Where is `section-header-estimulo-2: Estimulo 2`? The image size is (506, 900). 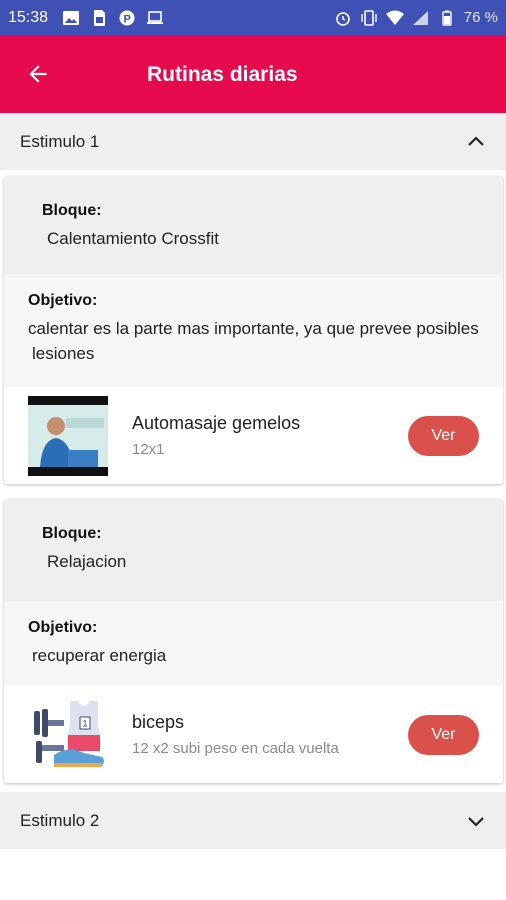
section-header-estimulo-2: Estimulo 2 is located at coordinates (253, 820).